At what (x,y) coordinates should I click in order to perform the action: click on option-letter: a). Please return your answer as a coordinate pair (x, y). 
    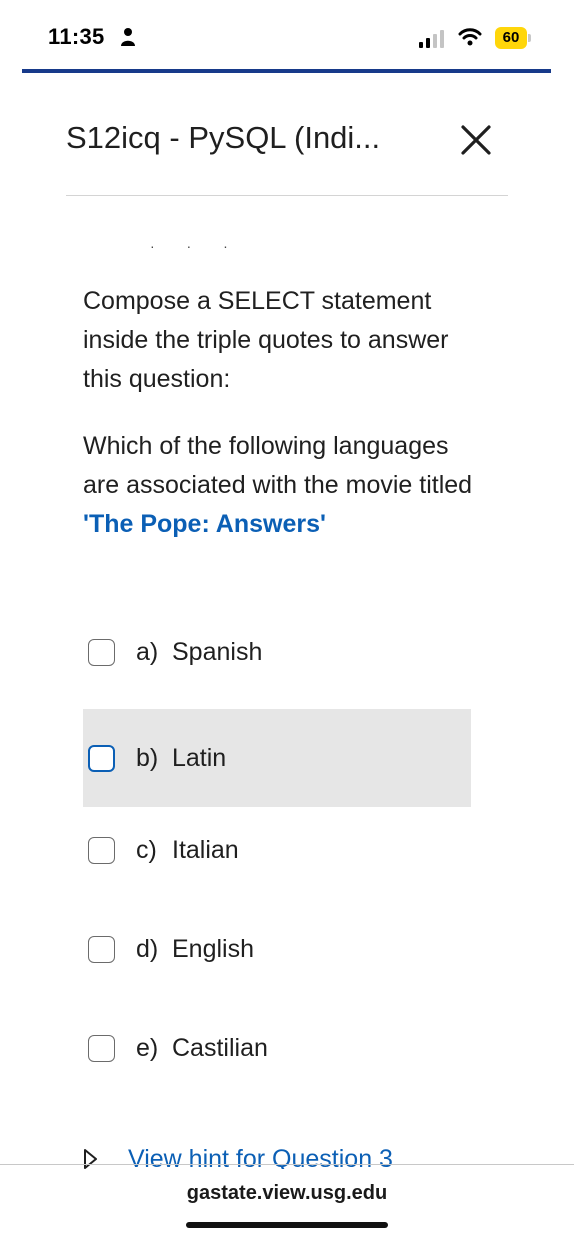
    Looking at the image, I should click on (147, 651).